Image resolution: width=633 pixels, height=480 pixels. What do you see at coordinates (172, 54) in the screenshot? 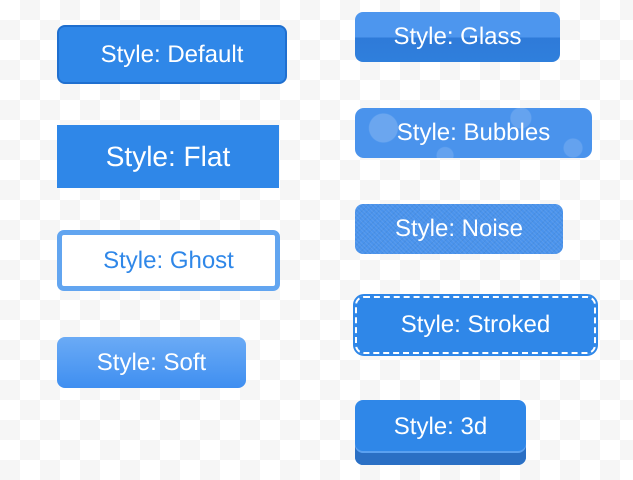
I see `style-button: Style: Default` at bounding box center [172, 54].